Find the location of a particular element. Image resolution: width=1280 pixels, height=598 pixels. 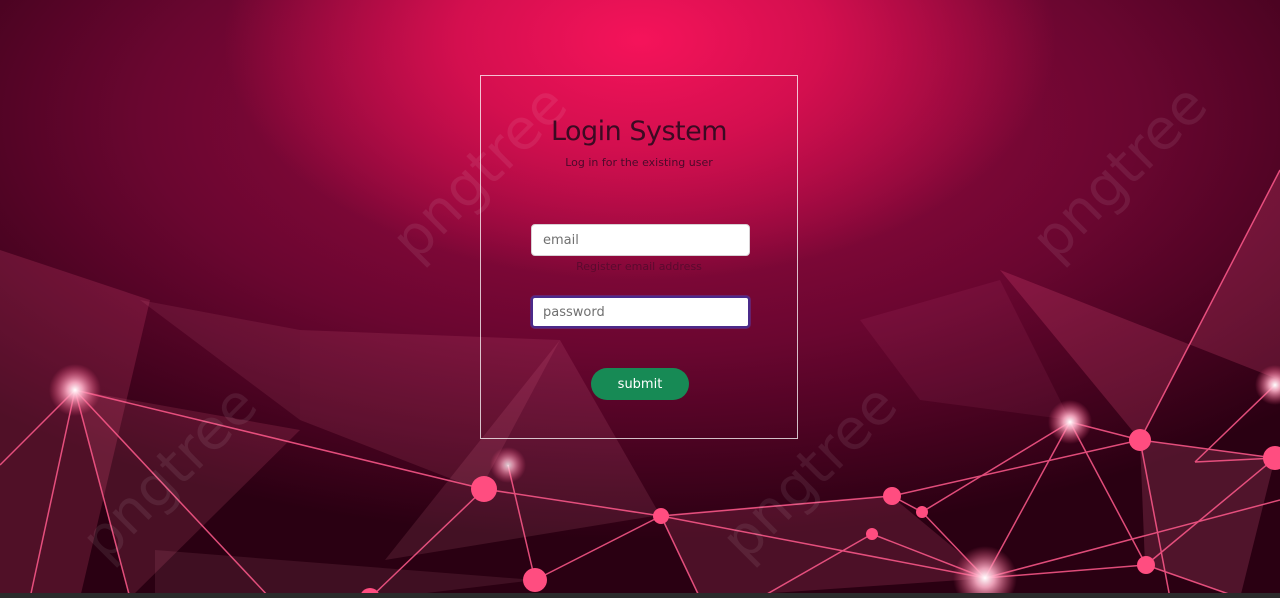

password-input is located at coordinates (640, 312).